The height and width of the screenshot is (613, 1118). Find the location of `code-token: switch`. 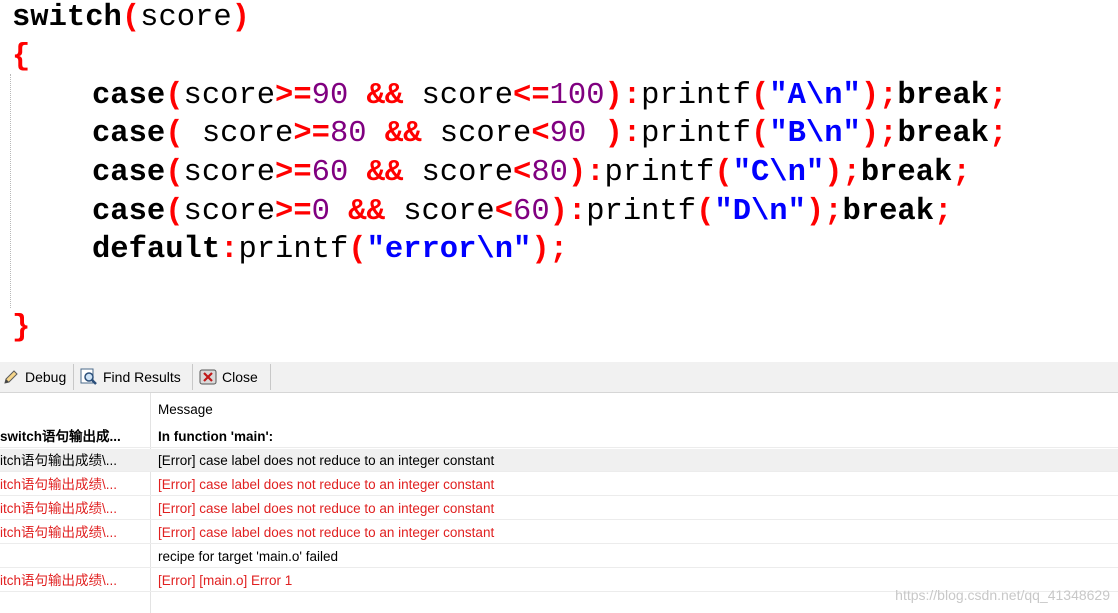

code-token: switch is located at coordinates (67, 18).